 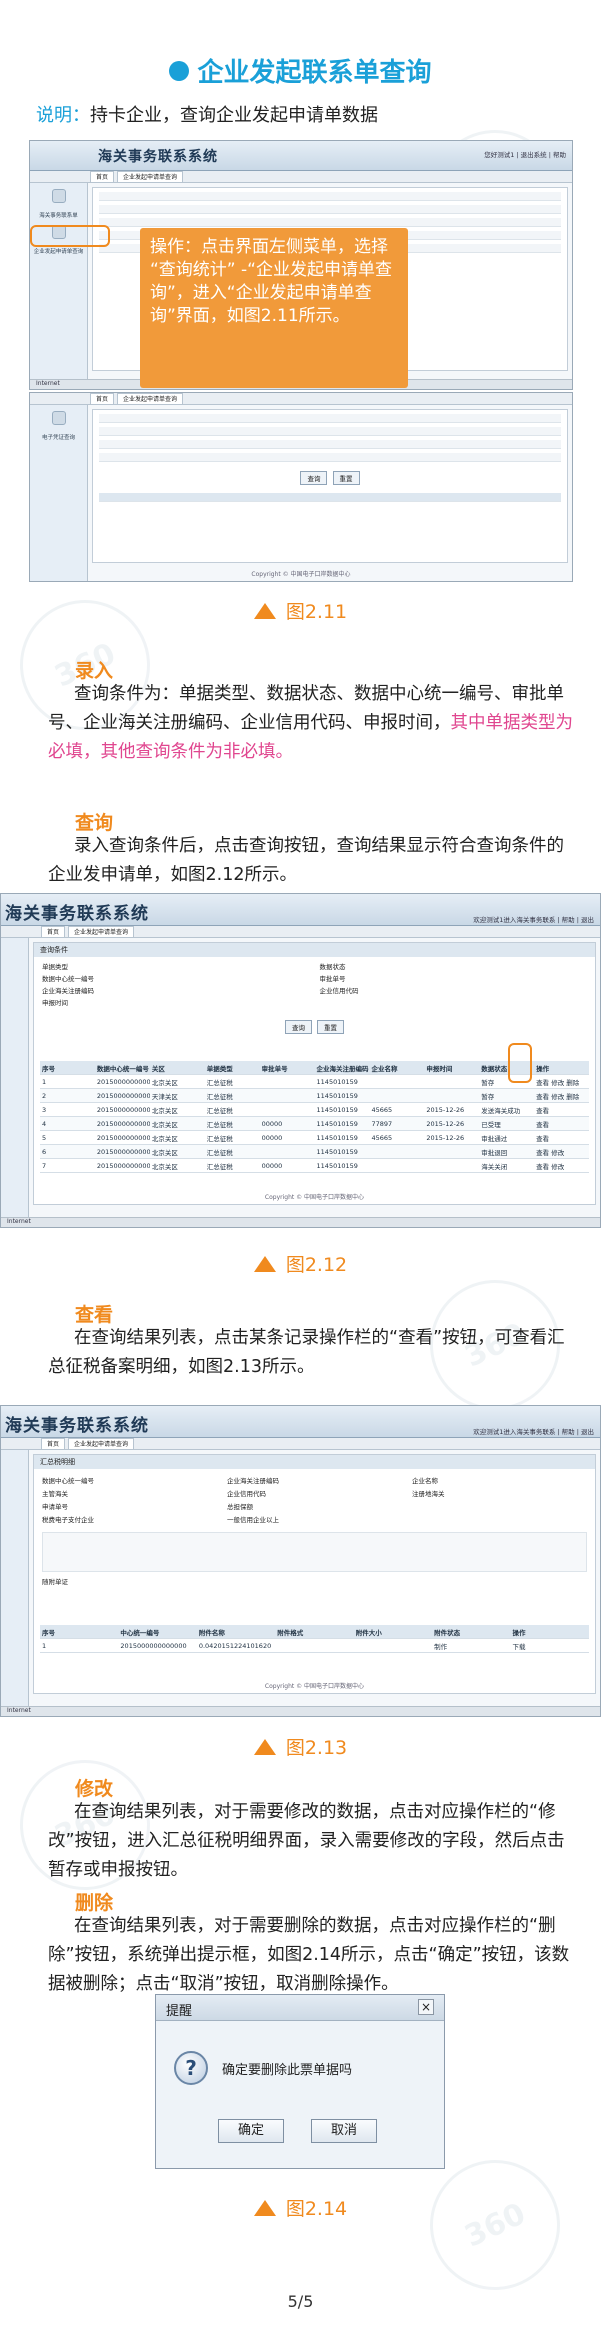 What do you see at coordinates (314, 1632) in the screenshot?
I see `table-header: 序号 中心统一编号 附件名称 附件格式 附件大小 附件状态 操作` at bounding box center [314, 1632].